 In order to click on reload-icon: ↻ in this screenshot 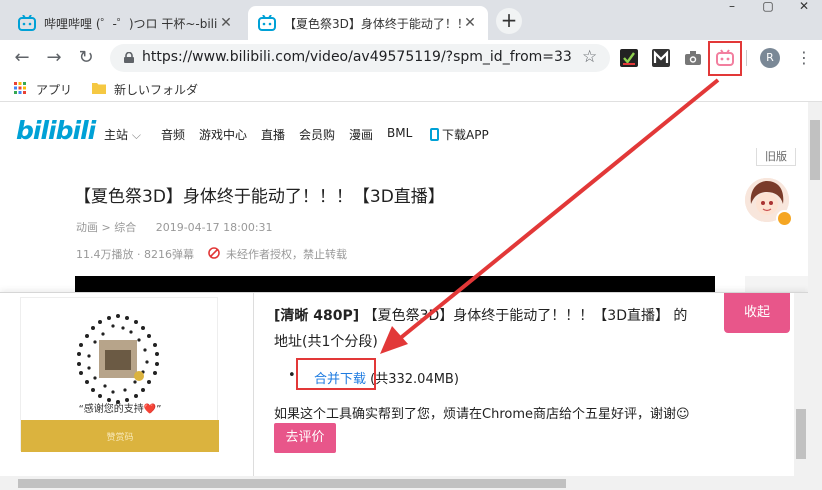, I will do `click(86, 58)`.